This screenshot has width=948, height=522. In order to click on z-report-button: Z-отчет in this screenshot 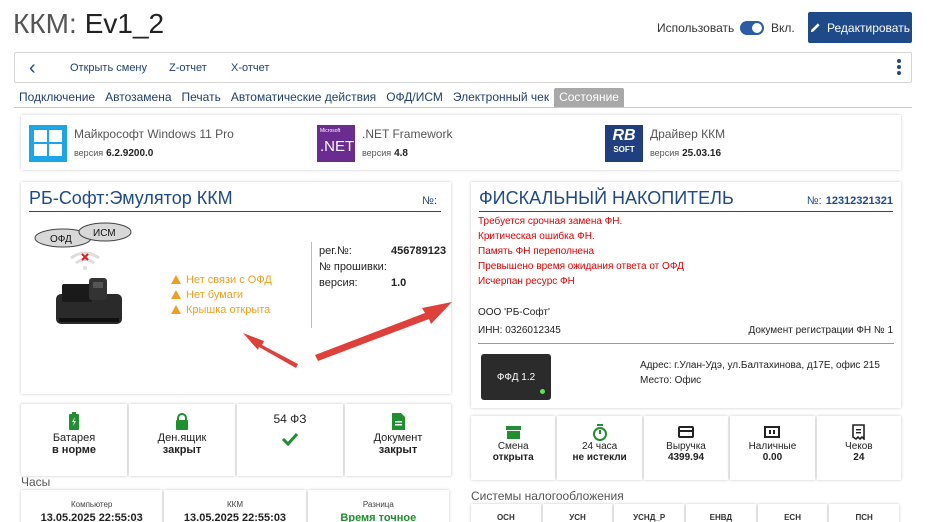, I will do `click(188, 68)`.